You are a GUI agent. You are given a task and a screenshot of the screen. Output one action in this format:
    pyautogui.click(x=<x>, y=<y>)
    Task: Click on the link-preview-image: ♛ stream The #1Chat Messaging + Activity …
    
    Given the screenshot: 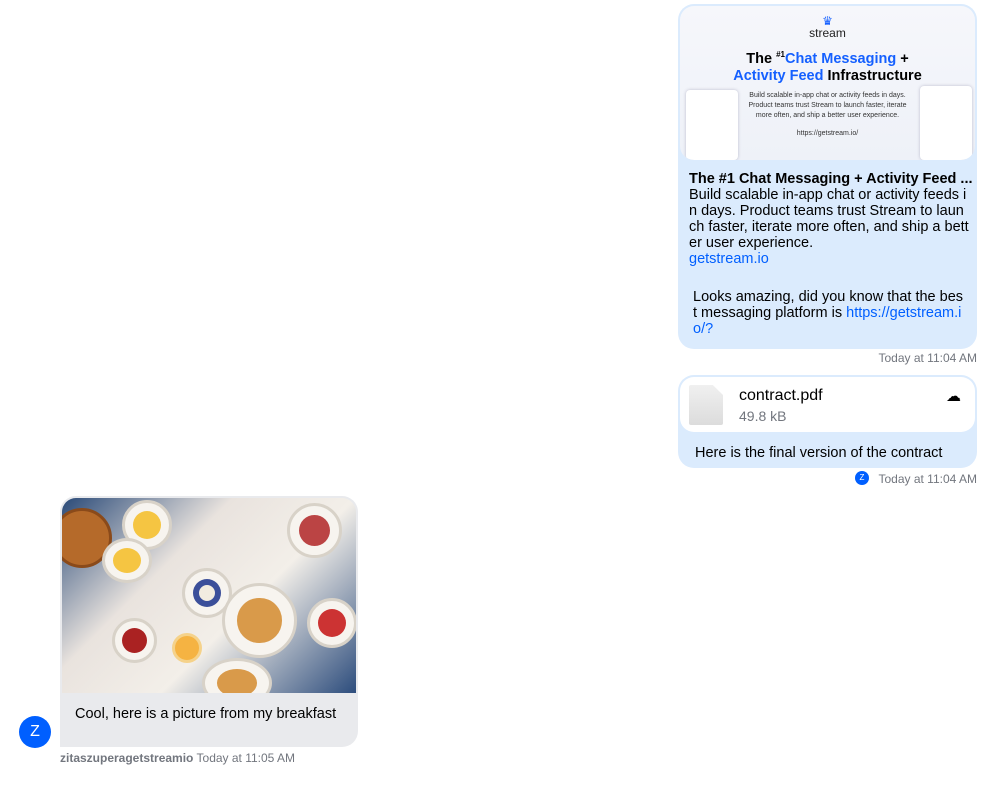 What is the action you would take?
    pyautogui.click(x=827, y=83)
    